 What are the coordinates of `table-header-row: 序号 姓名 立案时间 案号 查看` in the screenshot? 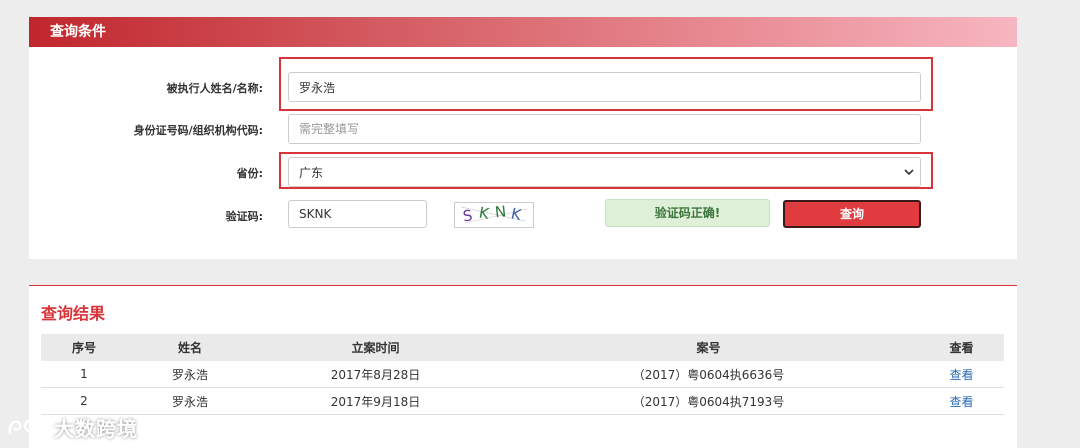 It's located at (522, 347).